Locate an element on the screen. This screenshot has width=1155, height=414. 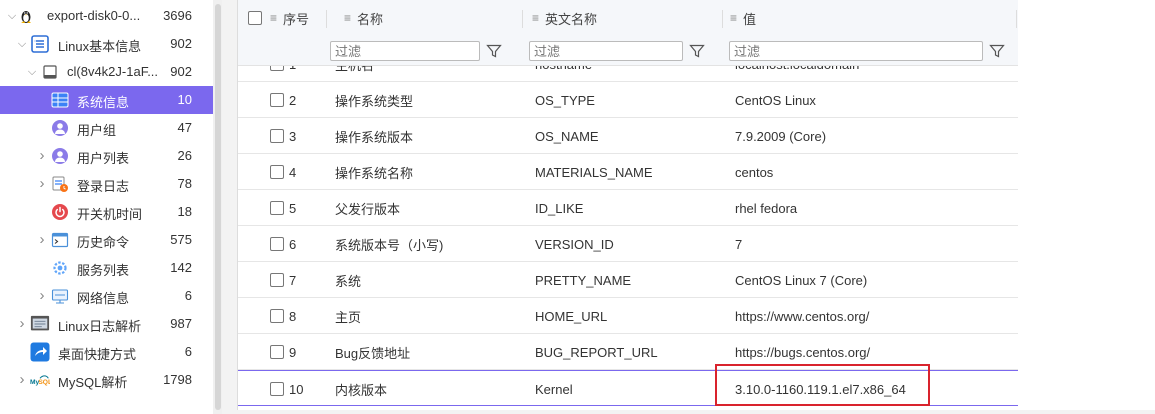
cell-index: 6 is located at coordinates (283, 244).